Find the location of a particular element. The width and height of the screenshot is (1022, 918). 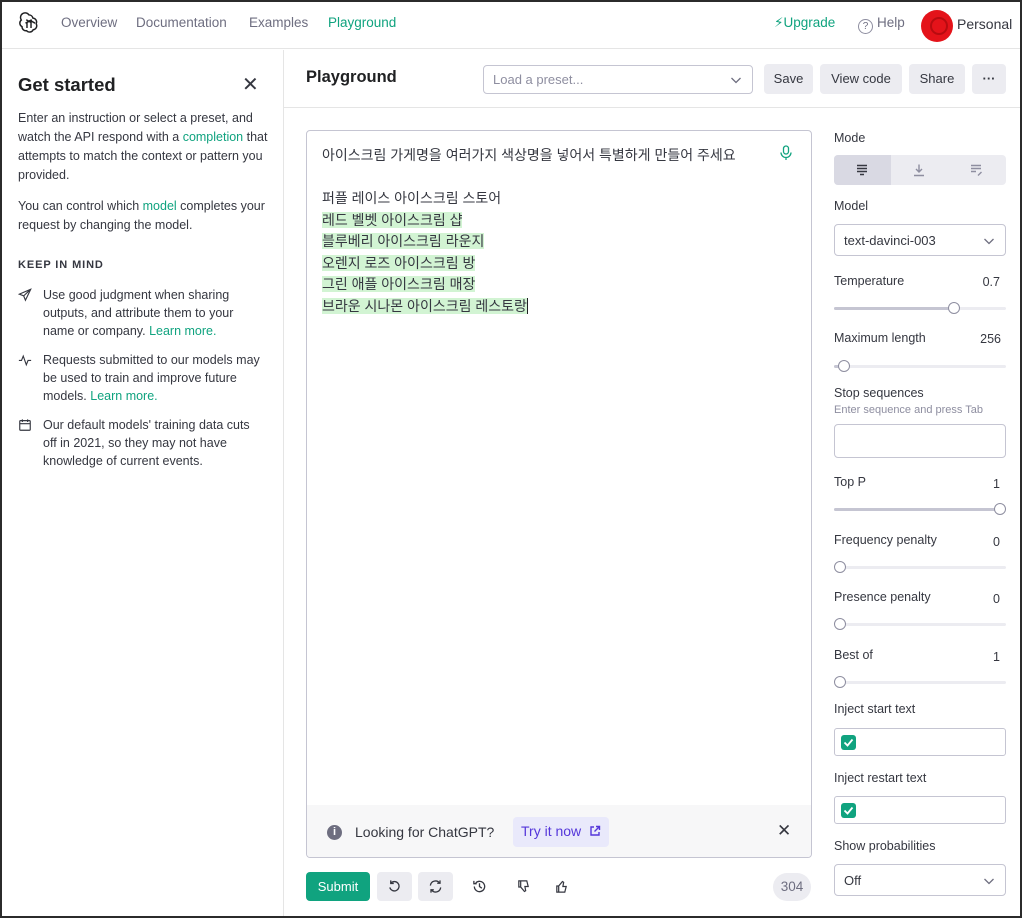

external-link-icon is located at coordinates (595, 830).